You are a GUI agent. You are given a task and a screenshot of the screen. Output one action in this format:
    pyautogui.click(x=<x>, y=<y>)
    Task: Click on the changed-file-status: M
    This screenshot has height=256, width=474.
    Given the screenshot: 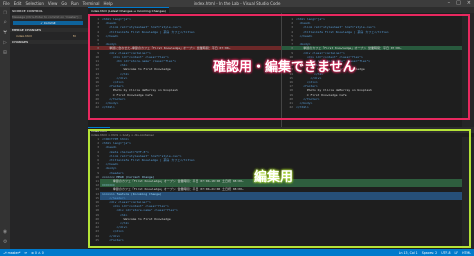 What is the action you would take?
    pyautogui.click(x=74, y=36)
    